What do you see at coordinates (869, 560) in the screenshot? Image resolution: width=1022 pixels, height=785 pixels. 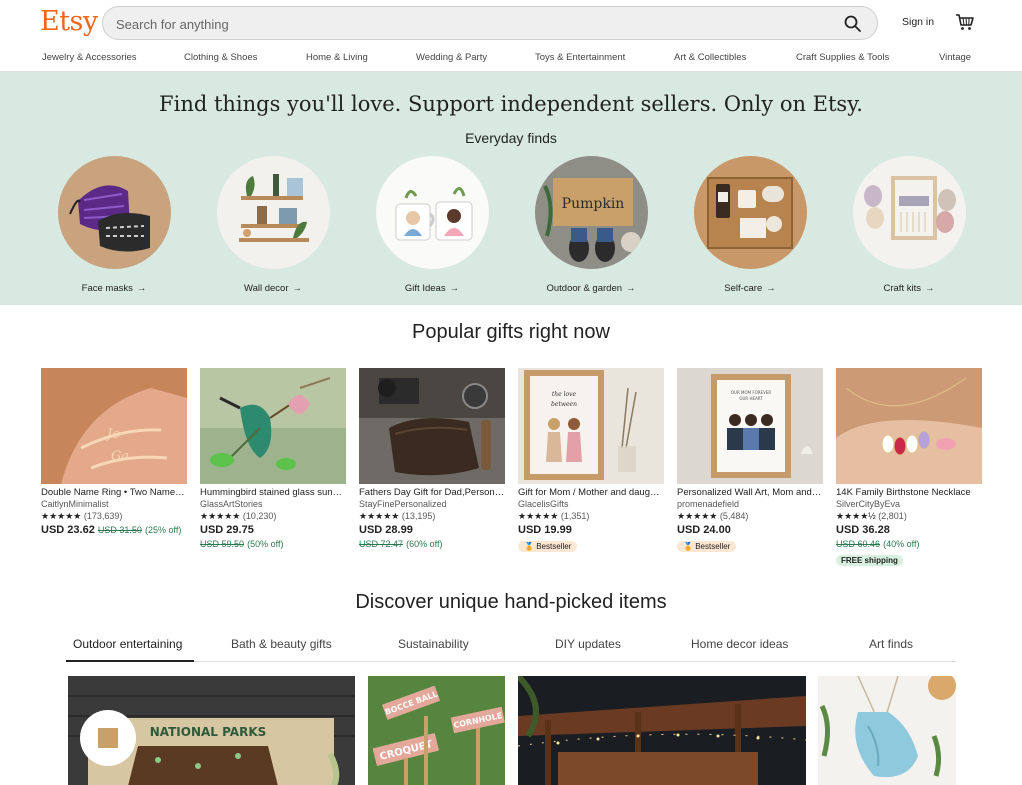 I see `free-shipping-badge: FREE shipping` at bounding box center [869, 560].